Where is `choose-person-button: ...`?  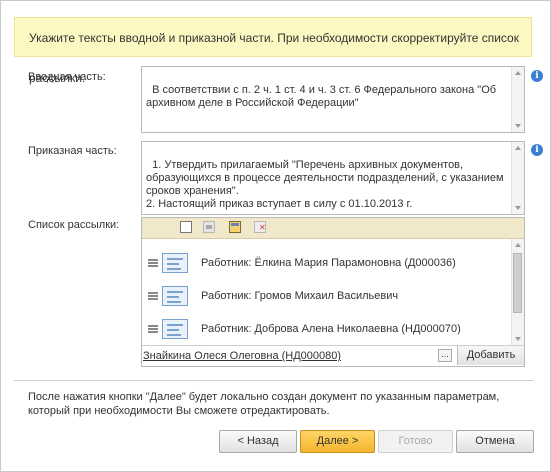 choose-person-button: ... is located at coordinates (445, 355).